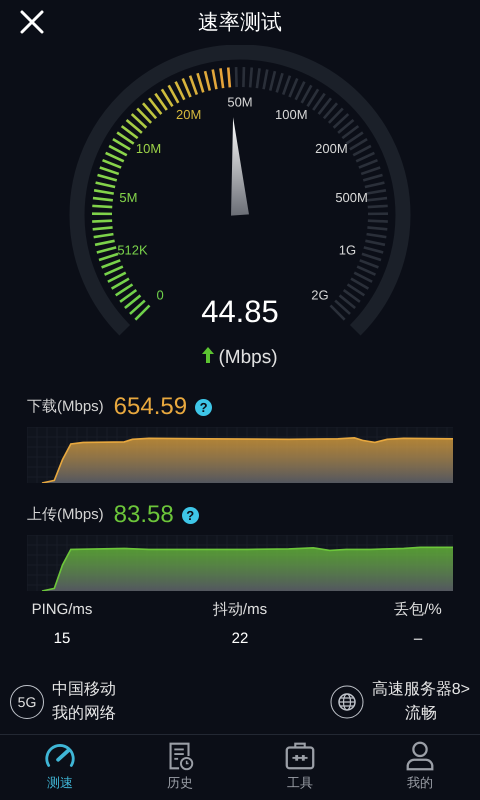 The image size is (480, 800). What do you see at coordinates (291, 114) in the screenshot?
I see `scale-label: 100M` at bounding box center [291, 114].